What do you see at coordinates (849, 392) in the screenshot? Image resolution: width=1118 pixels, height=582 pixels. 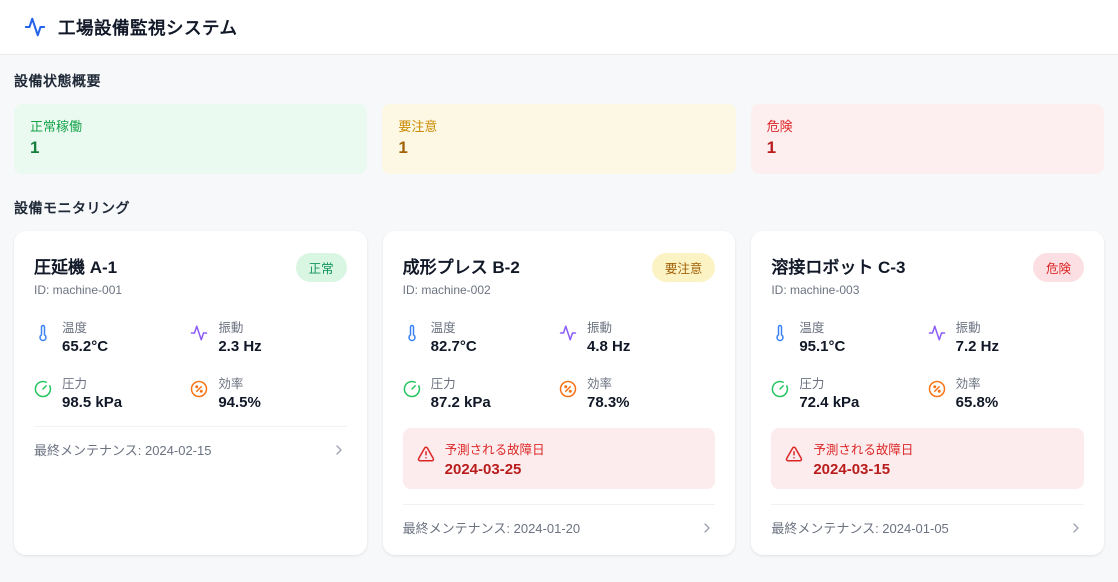 I see `metric-pressure: 圧力 72.4 kPa` at bounding box center [849, 392].